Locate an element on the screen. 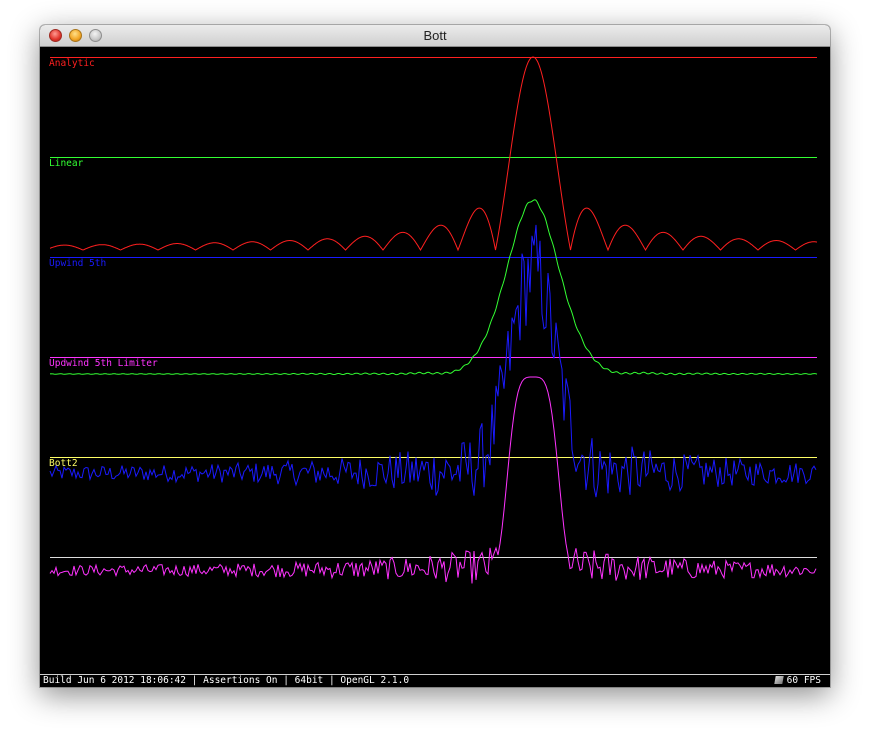 The width and height of the screenshot is (870, 742). title-bar: Bott is located at coordinates (435, 36).